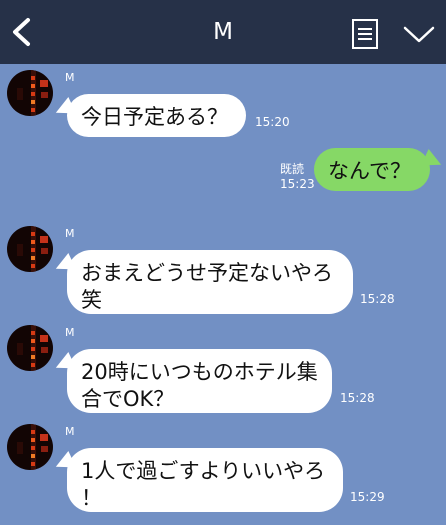  I want to click on menu-toggle-button, so click(419, 34).